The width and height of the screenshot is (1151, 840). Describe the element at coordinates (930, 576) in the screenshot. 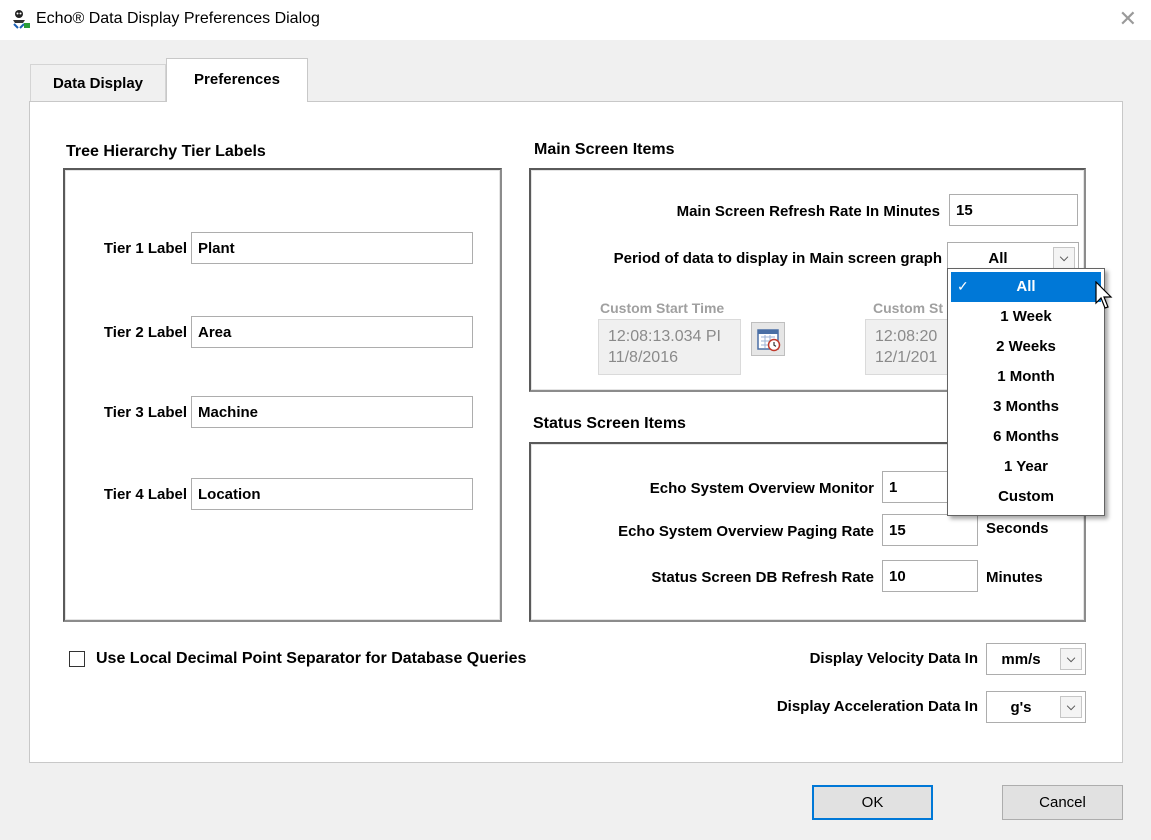

I see `db-refresh-input: 10` at that location.